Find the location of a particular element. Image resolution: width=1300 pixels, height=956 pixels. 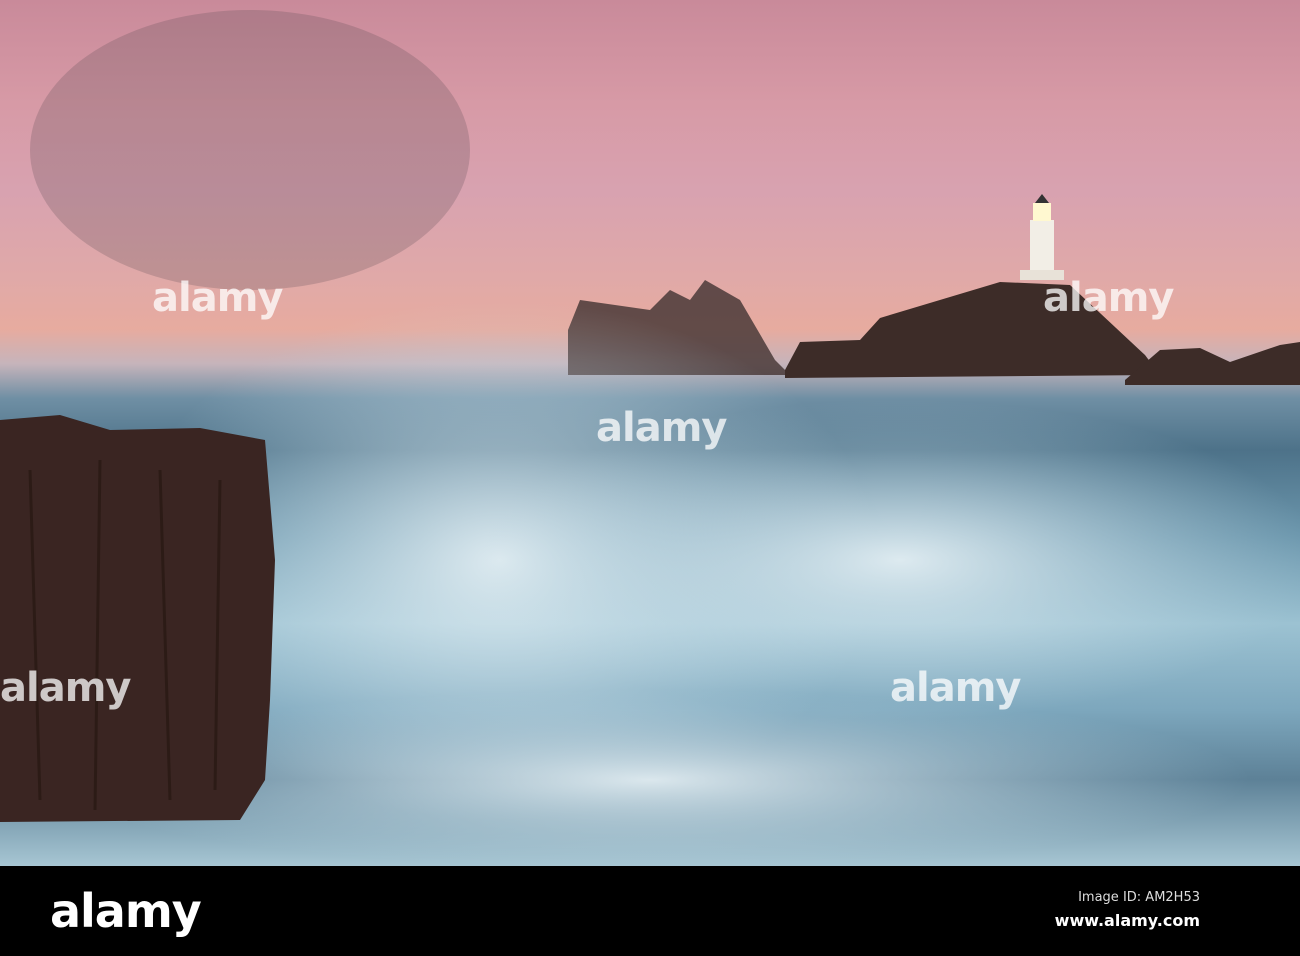

right-rocks is located at coordinates (1212, 363).